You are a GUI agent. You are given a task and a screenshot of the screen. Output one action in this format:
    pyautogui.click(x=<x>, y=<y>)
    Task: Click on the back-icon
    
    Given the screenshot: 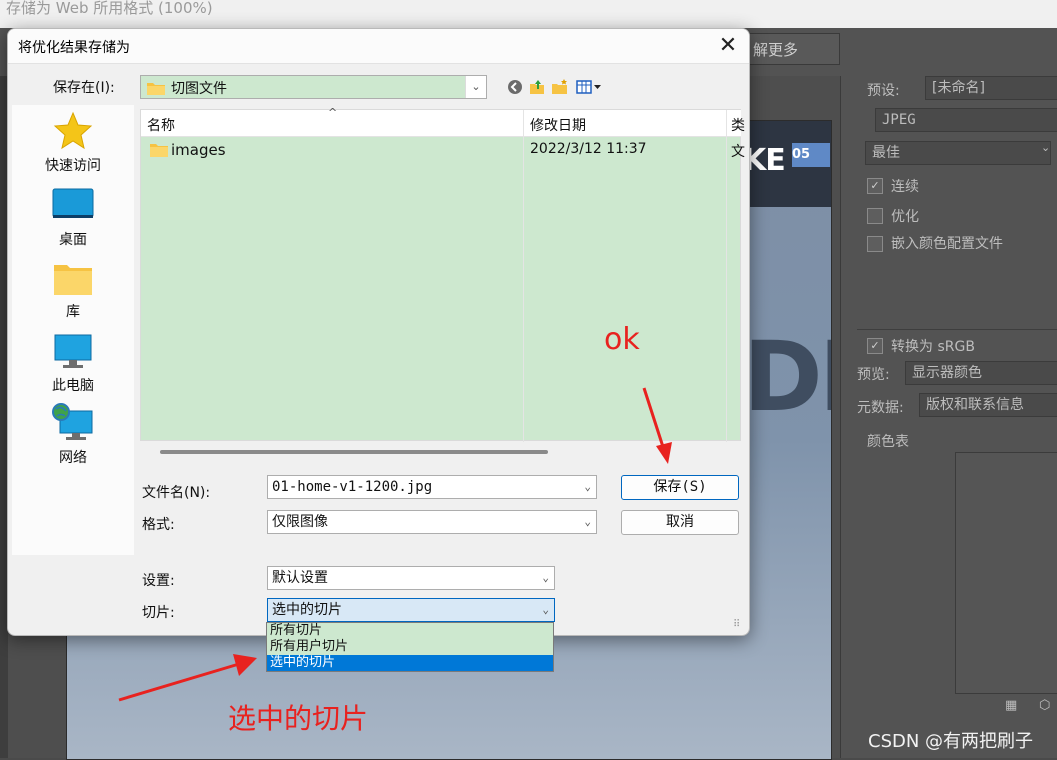 What is the action you would take?
    pyautogui.click(x=515, y=87)
    